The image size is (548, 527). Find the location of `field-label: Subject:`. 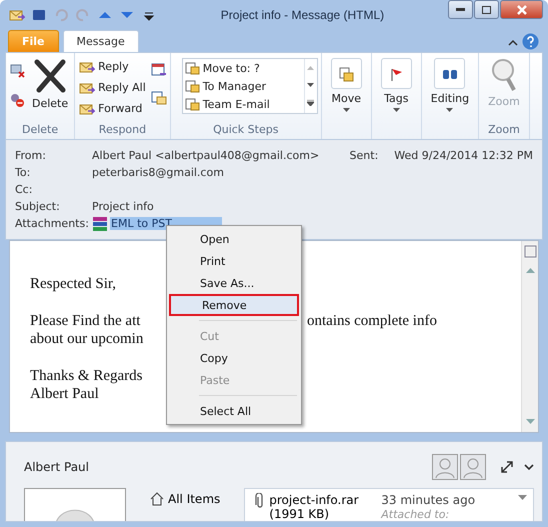

field-label: Subject: is located at coordinates (38, 207).